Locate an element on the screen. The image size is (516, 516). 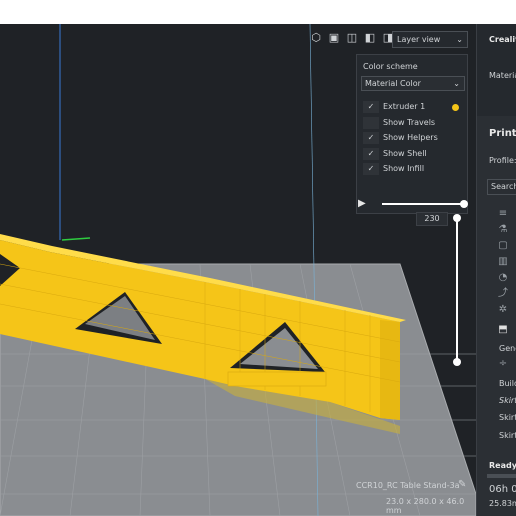
option-label: Extruder 1 is located at coordinates (404, 106).